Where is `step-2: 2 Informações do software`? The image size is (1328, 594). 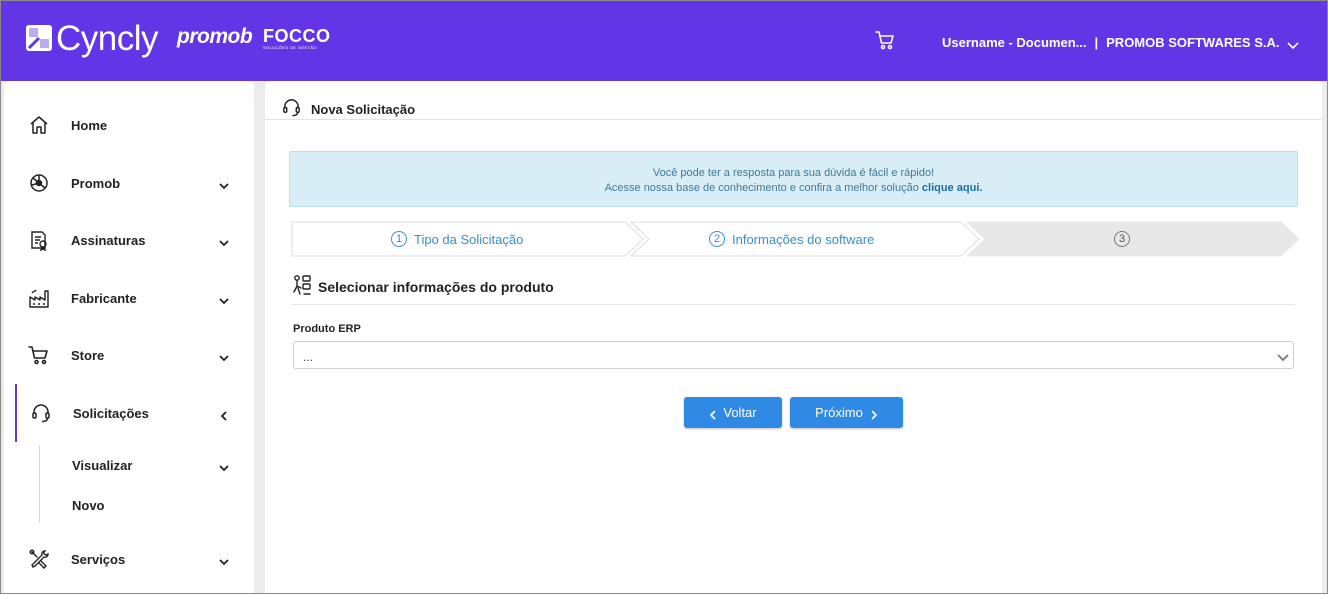 step-2: 2 Informações do software is located at coordinates (791, 239).